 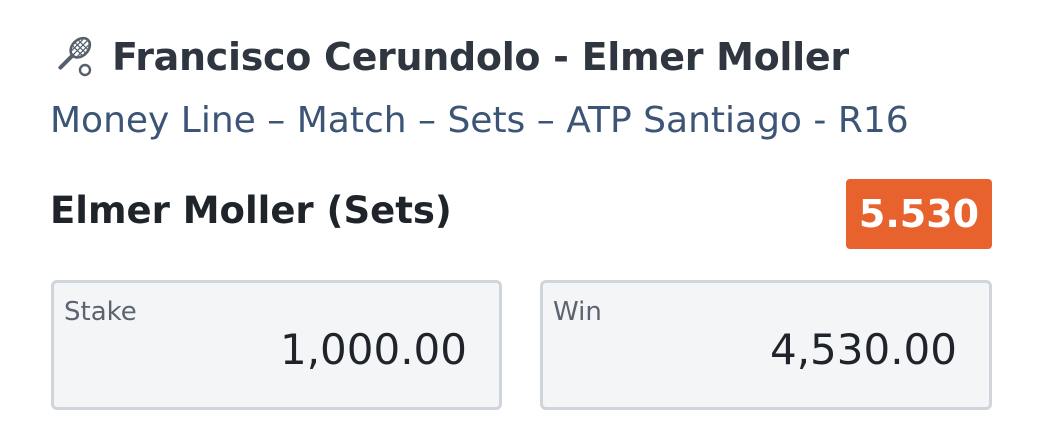 I want to click on win-label: Win, so click(x=577, y=312).